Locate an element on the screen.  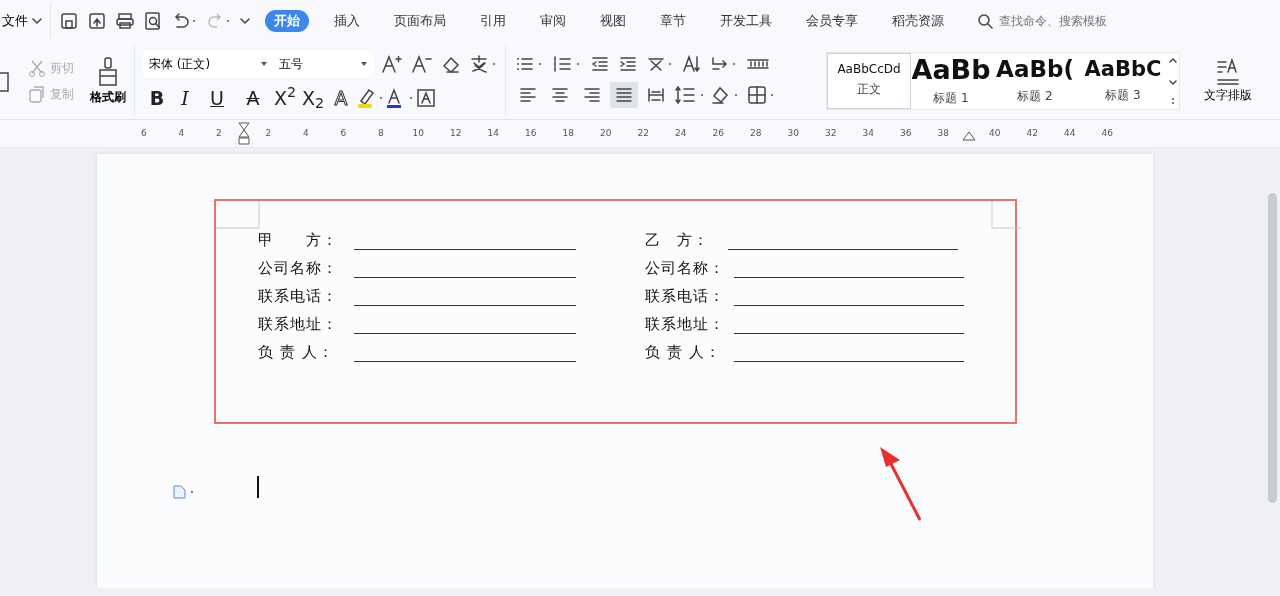
distributed-icon is located at coordinates (656, 94).